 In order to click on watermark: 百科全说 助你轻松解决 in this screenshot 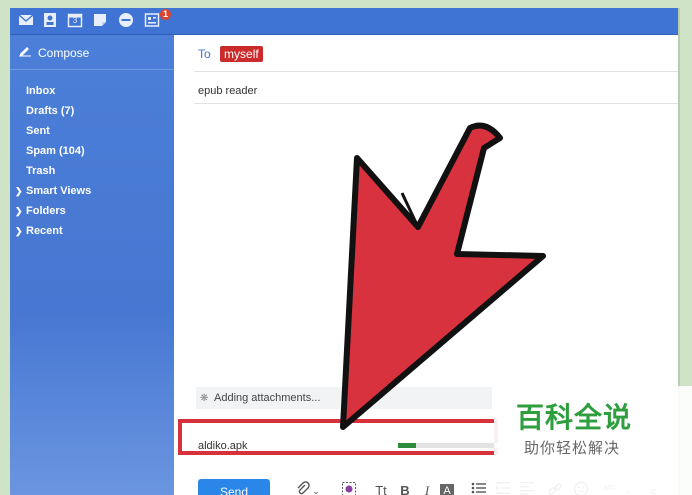, I will do `click(593, 440)`.